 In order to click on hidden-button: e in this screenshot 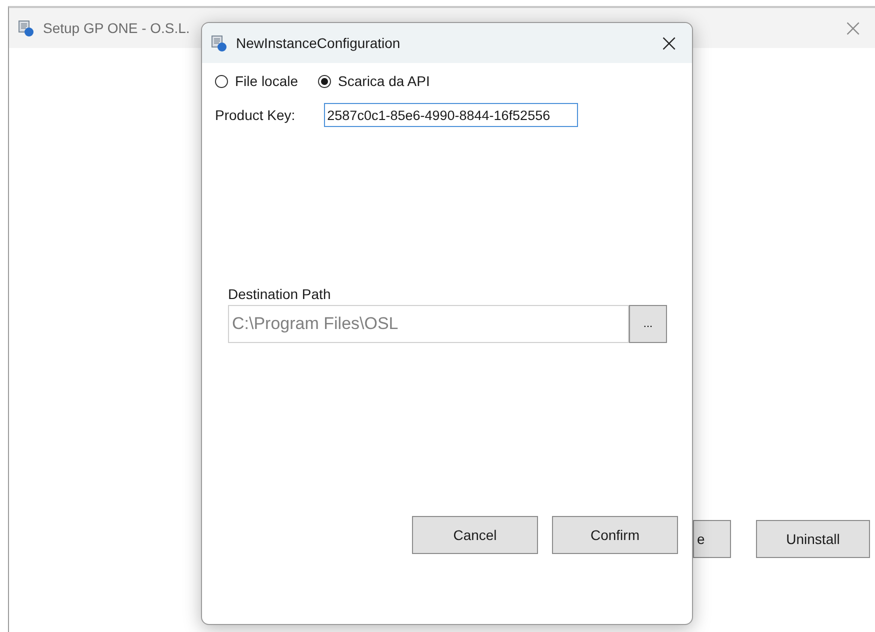, I will do `click(712, 539)`.